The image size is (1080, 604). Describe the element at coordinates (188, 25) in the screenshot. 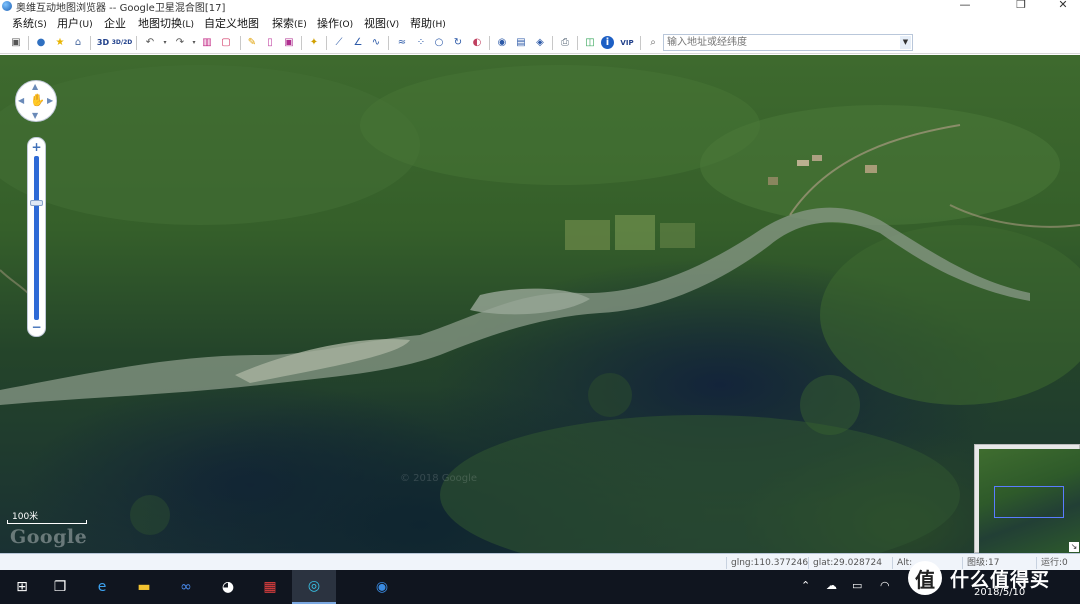

I see `menu-accelerator: (L)` at that location.